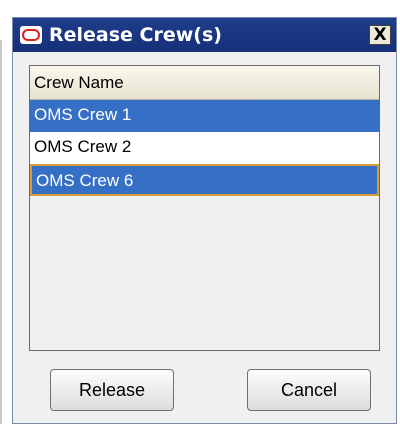 The width and height of the screenshot is (400, 424). I want to click on cancel-button: Cancel, so click(309, 390).